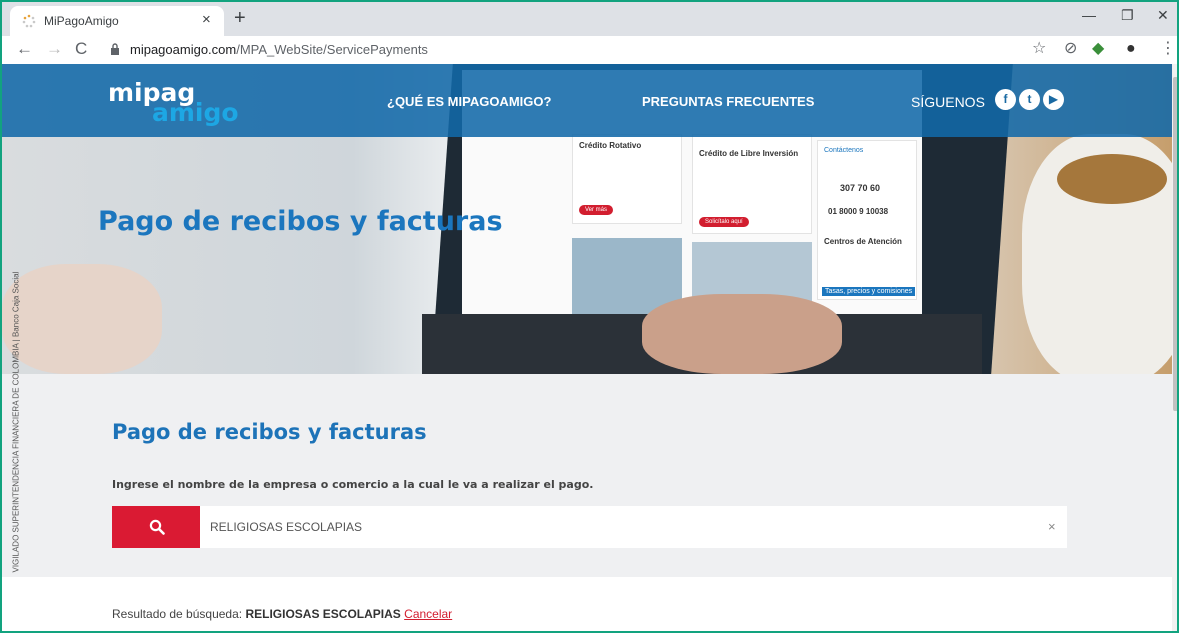 The width and height of the screenshot is (1179, 633). What do you see at coordinates (627, 179) in the screenshot?
I see `screen-card-rotativo: Crédito Rotativo Ver más` at bounding box center [627, 179].